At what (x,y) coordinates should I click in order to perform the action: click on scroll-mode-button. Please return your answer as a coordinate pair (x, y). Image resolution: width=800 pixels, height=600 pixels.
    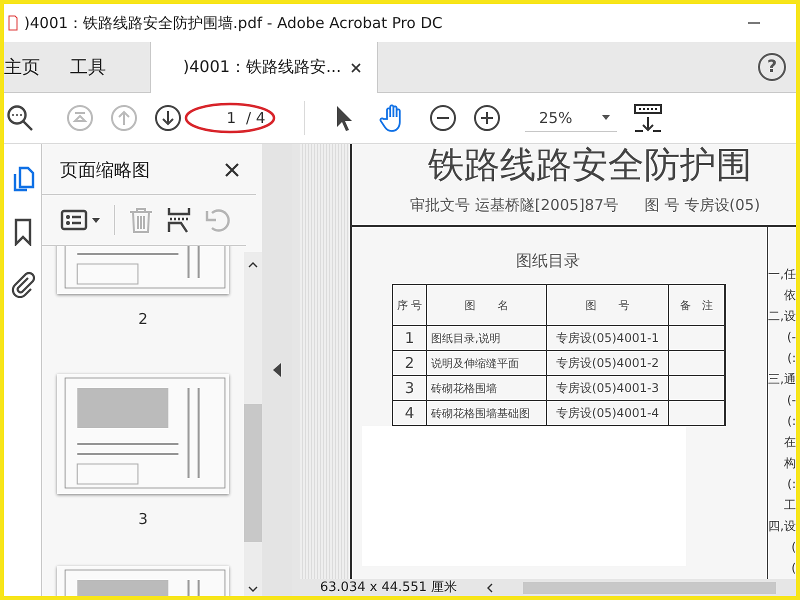
    Looking at the image, I should click on (648, 118).